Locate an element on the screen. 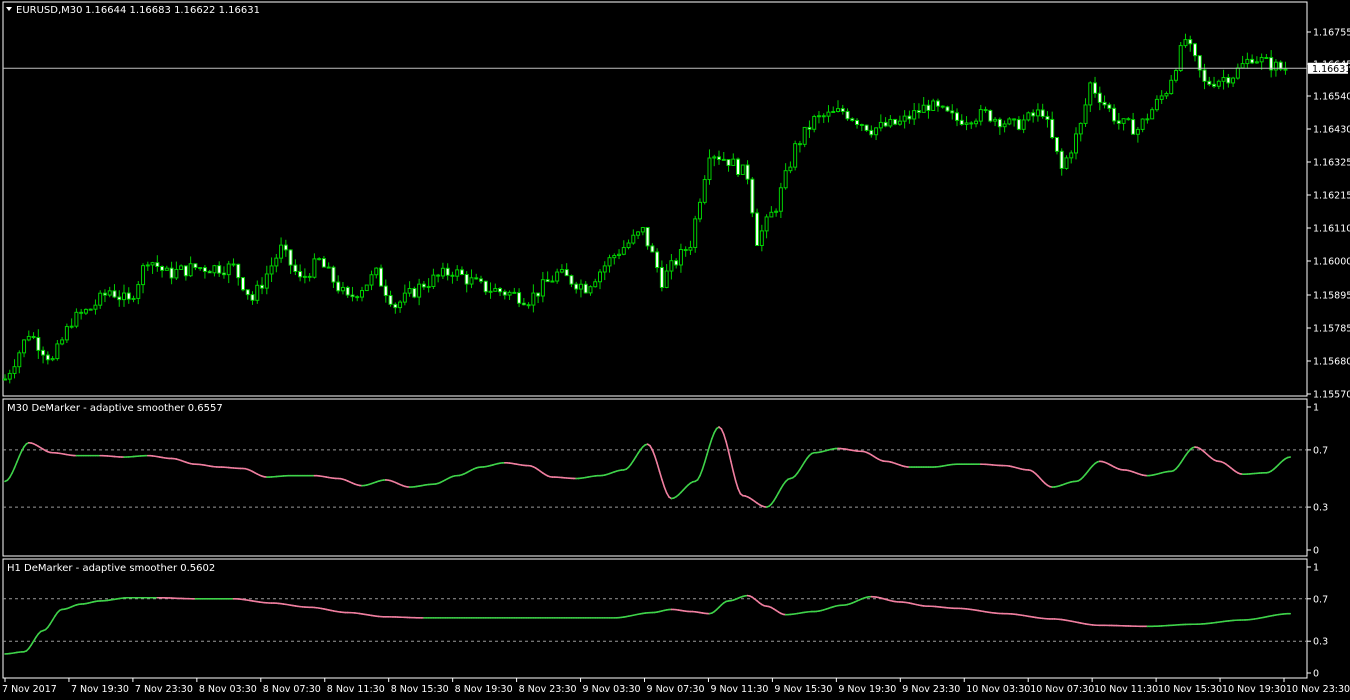 This screenshot has height=700, width=1350. time-tick-label: 10 Nov 19:30 is located at coordinates (1254, 689).